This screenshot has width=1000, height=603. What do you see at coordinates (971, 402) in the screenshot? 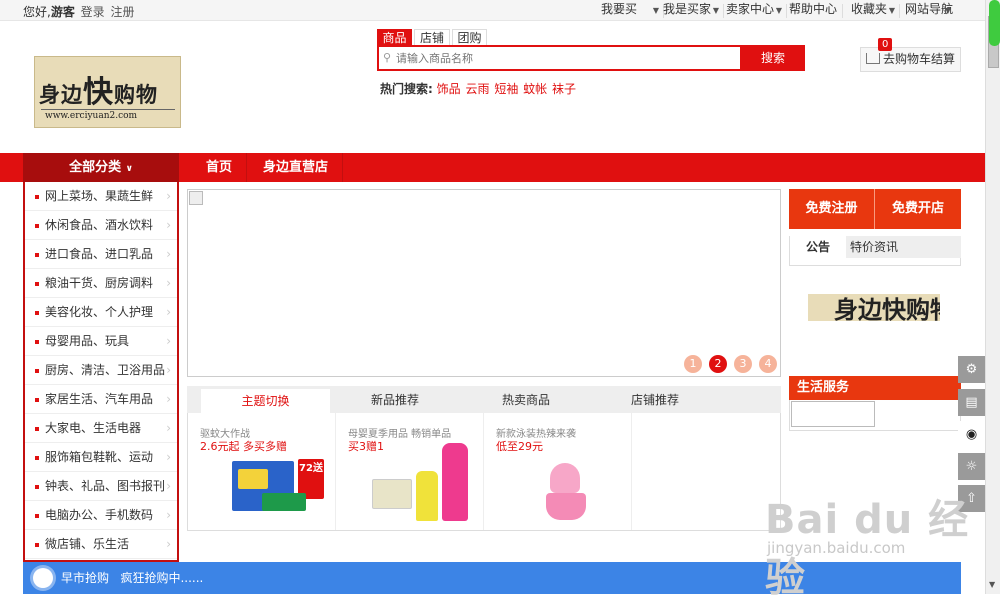
I see `note-icon: ▤` at bounding box center [971, 402].